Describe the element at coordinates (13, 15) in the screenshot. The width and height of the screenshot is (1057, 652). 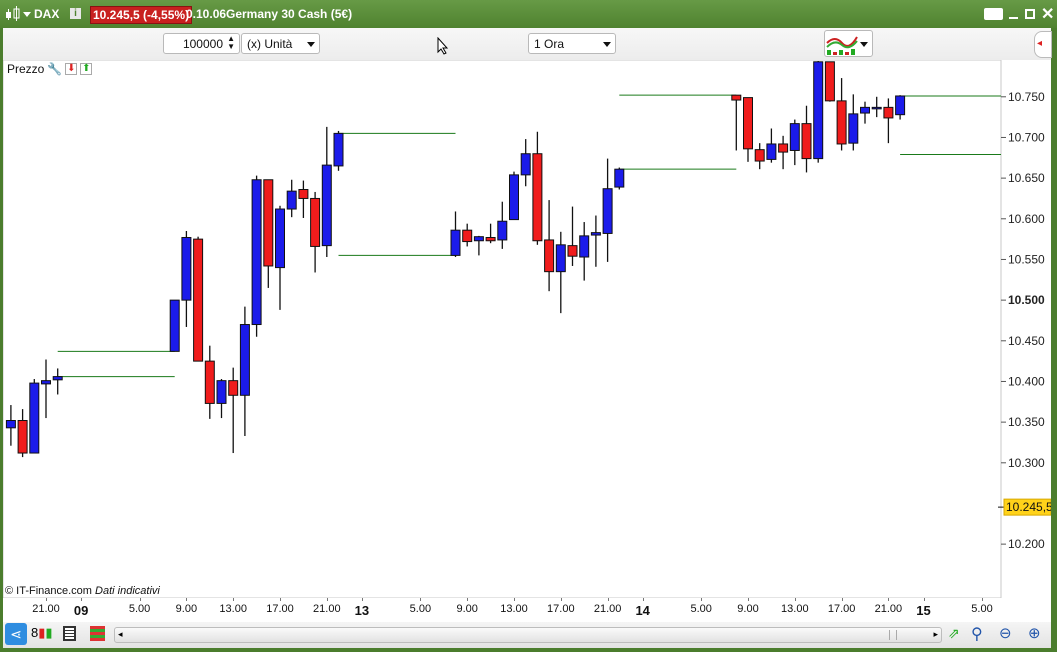
I see `candle-icon` at that location.